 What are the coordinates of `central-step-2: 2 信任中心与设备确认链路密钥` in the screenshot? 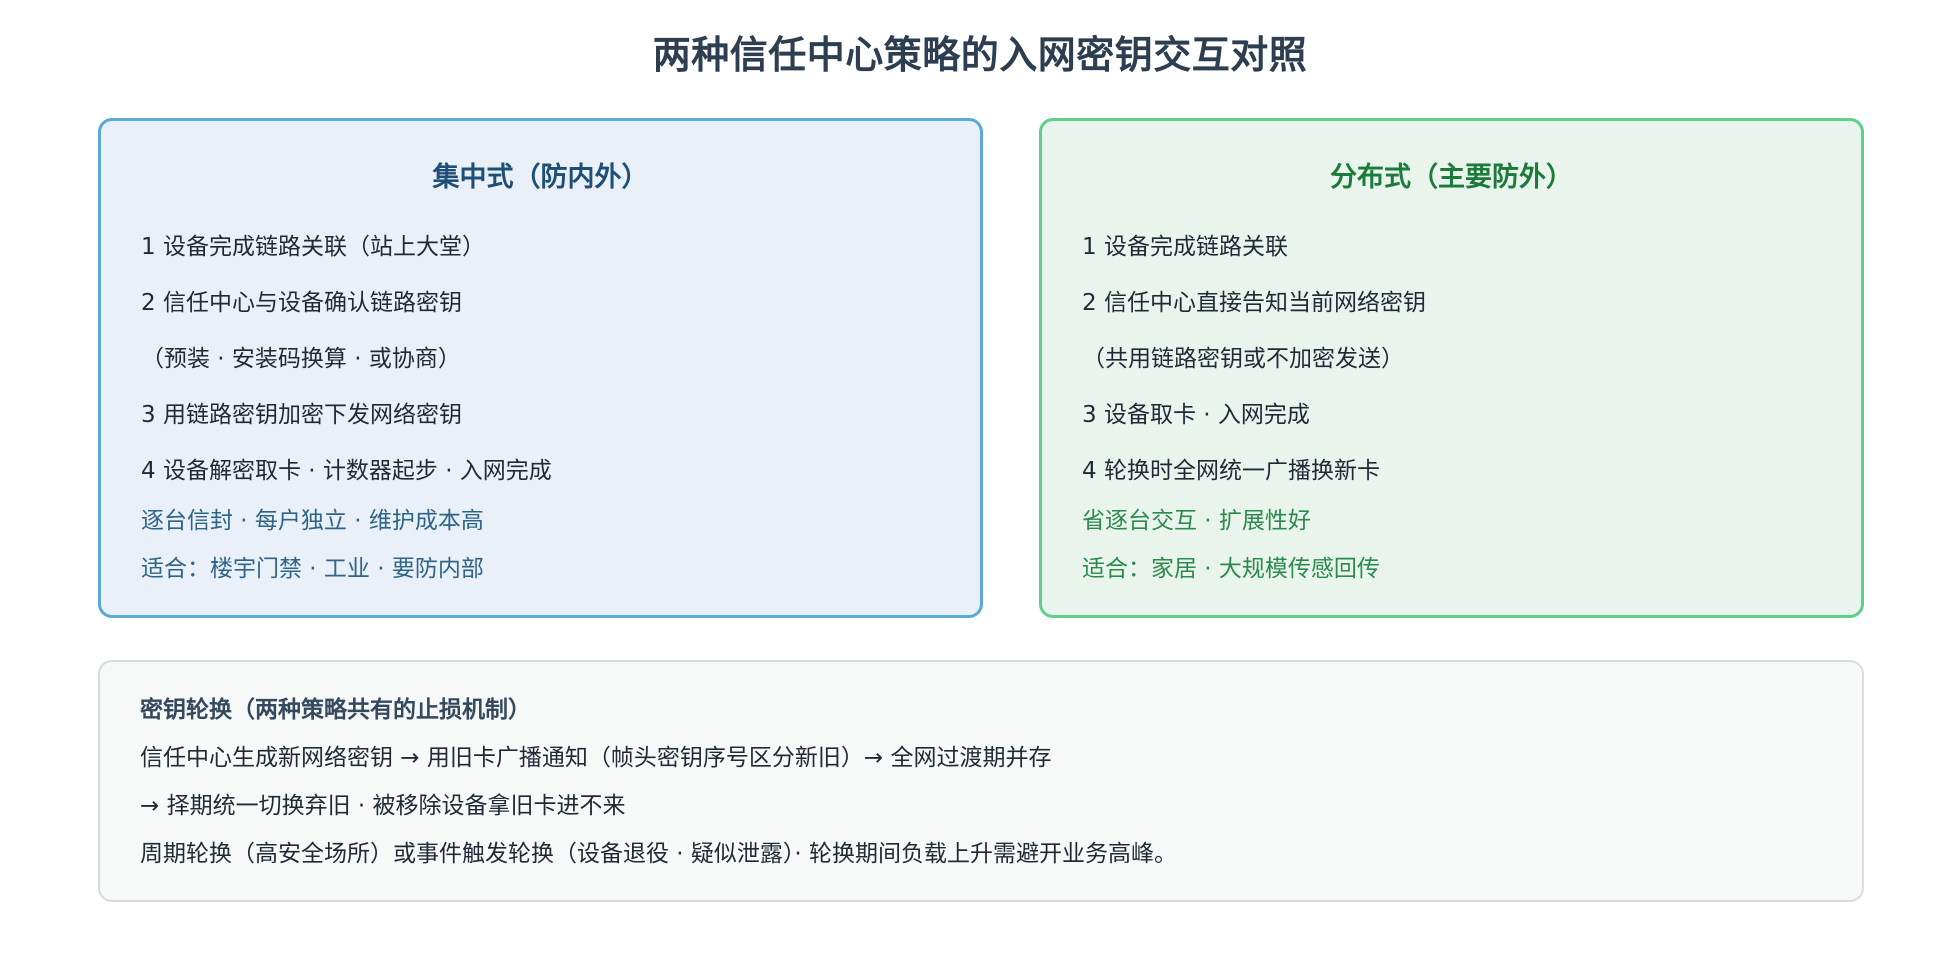 It's located at (301, 303).